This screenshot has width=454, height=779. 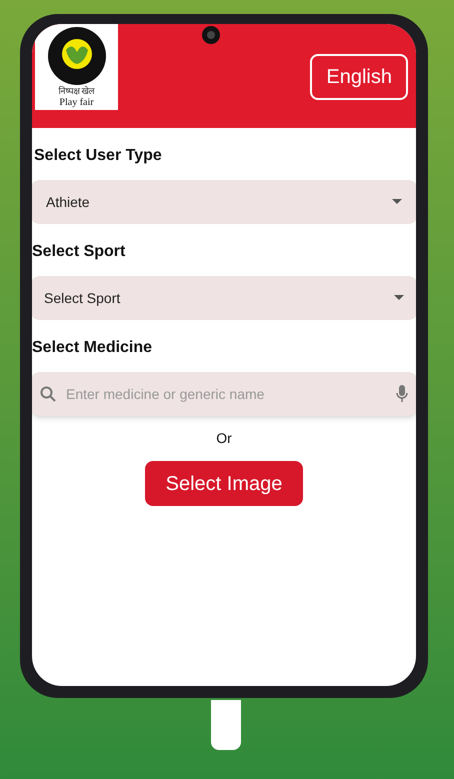 What do you see at coordinates (224, 438) in the screenshot?
I see `separator-text: Or` at bounding box center [224, 438].